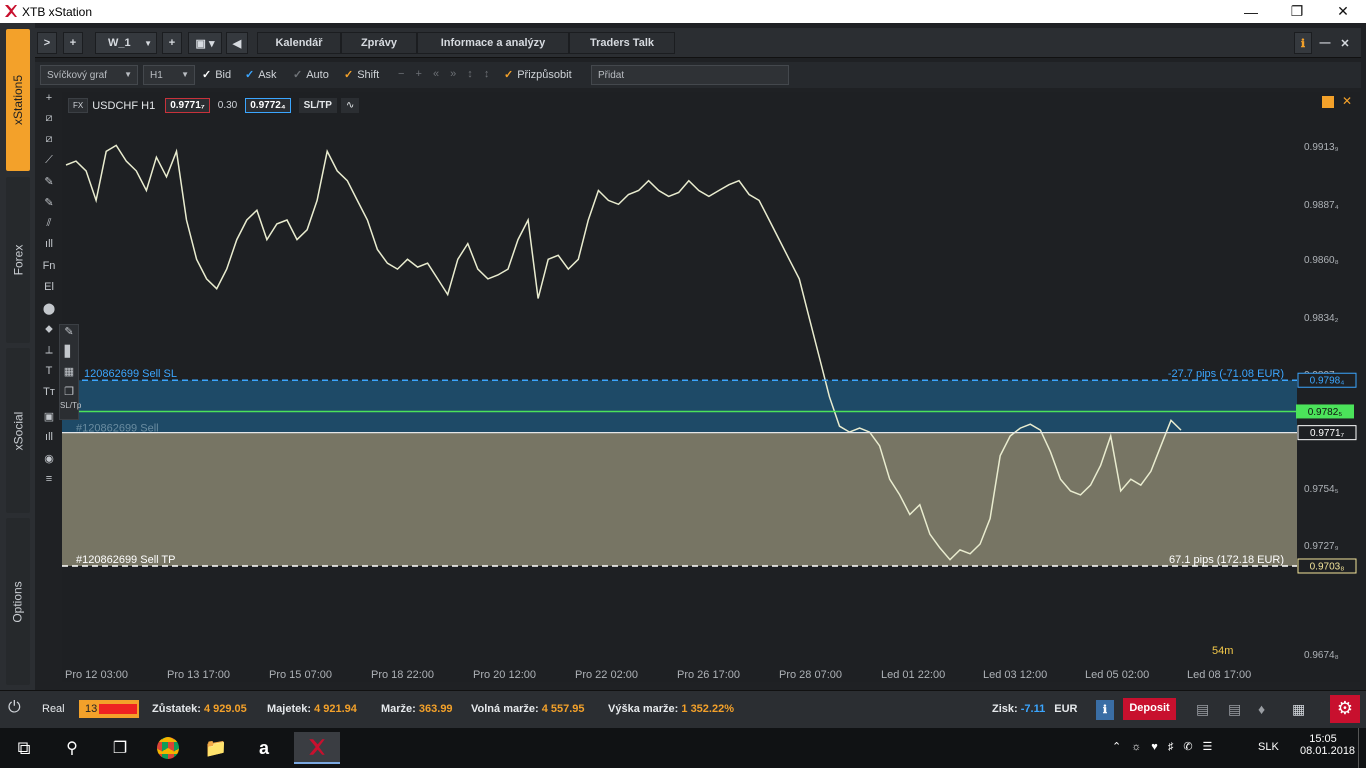 The width and height of the screenshot is (1366, 768). Describe the element at coordinates (205, 43) in the screenshot. I see `layout-select: ▣ ▾` at that location.